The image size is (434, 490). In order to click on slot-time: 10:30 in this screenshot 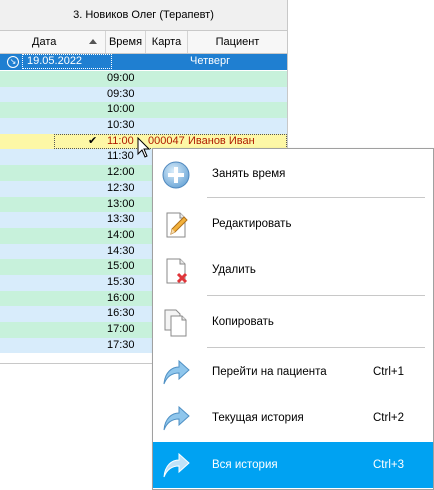, I will do `click(121, 125)`.